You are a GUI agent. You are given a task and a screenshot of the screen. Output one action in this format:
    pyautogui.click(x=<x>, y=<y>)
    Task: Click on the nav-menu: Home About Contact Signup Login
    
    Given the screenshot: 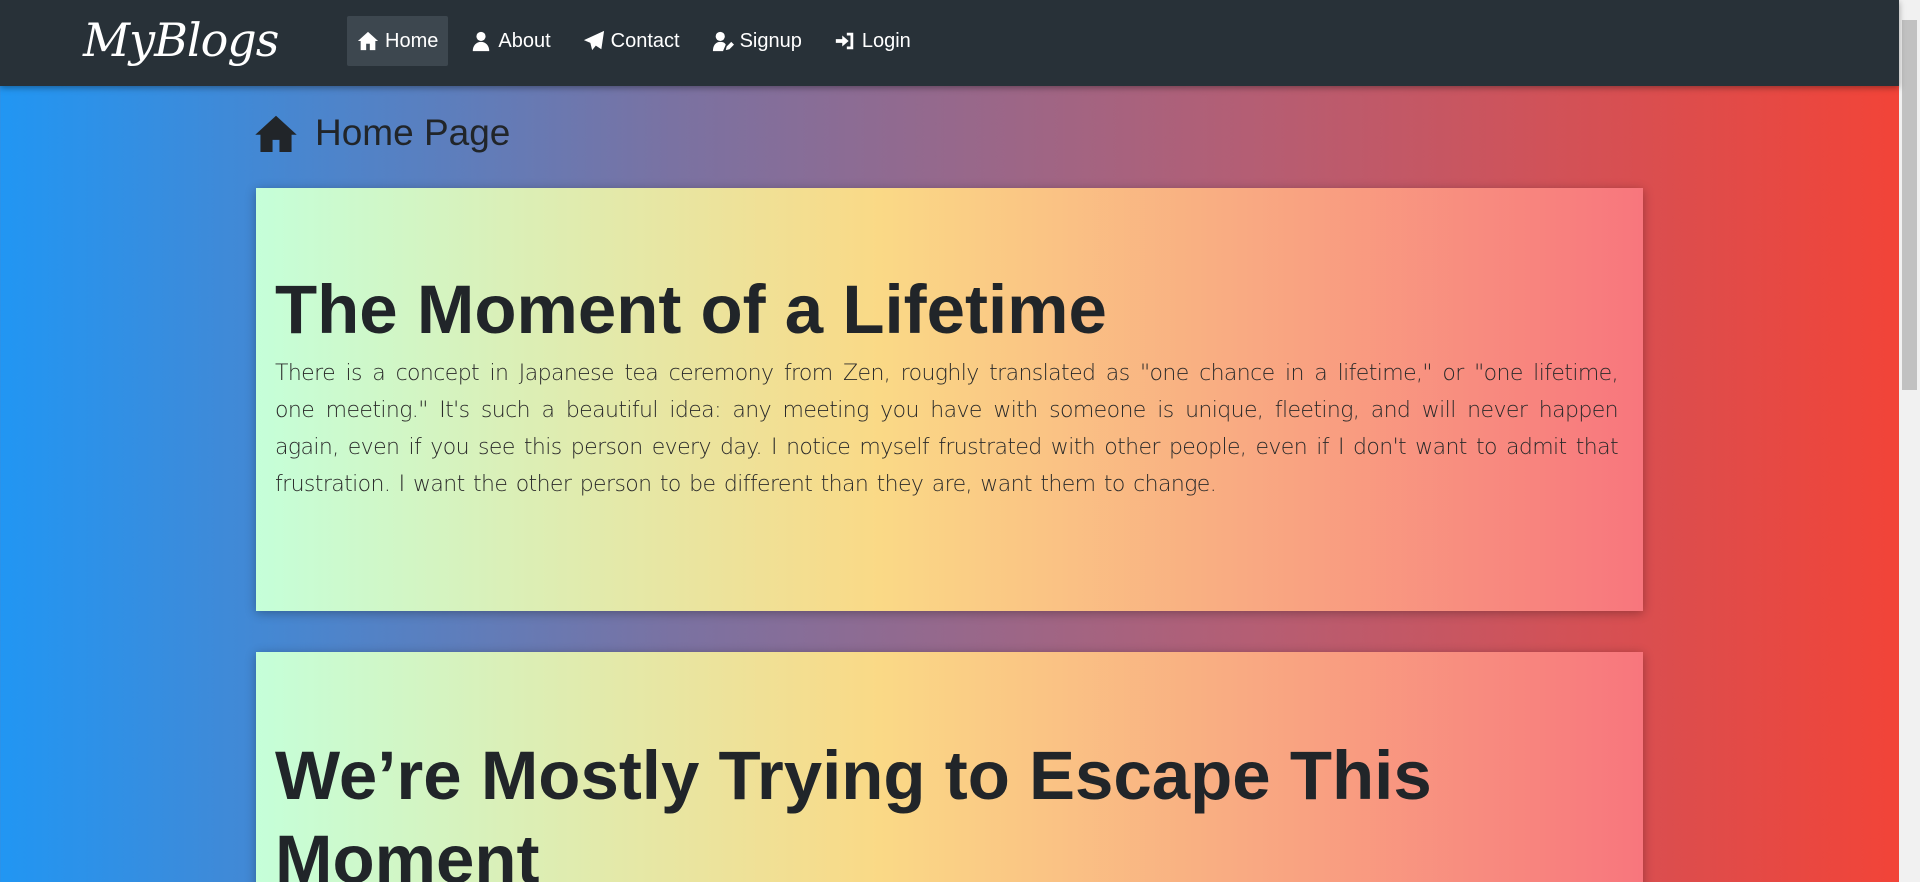 What is the action you would take?
    pyautogui.click(x=640, y=41)
    